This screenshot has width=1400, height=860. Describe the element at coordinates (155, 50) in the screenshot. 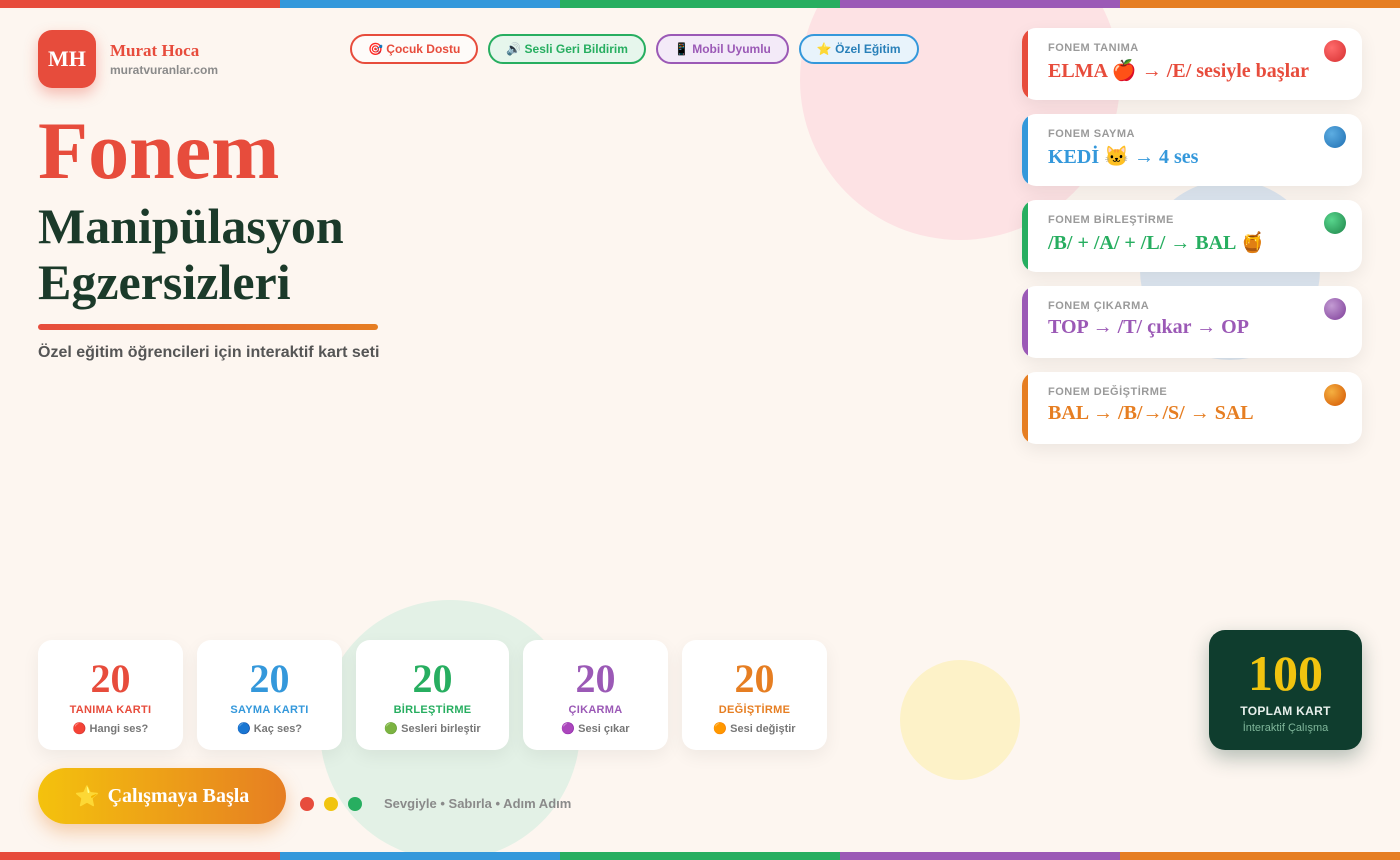

I see `brand-name: Murat Hoca` at that location.